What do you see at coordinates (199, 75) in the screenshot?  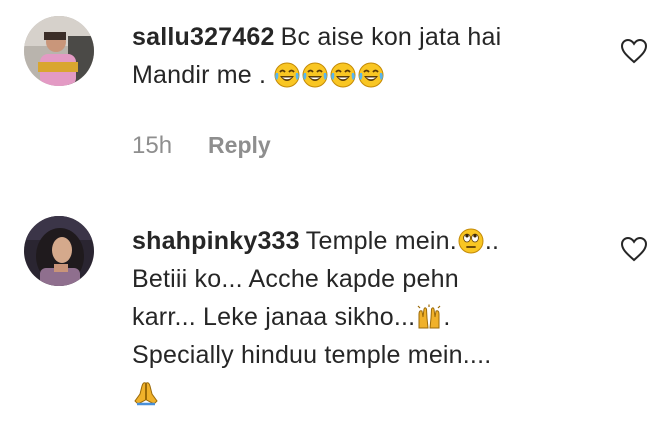 I see `comment-text-line2: Mandir me .` at bounding box center [199, 75].